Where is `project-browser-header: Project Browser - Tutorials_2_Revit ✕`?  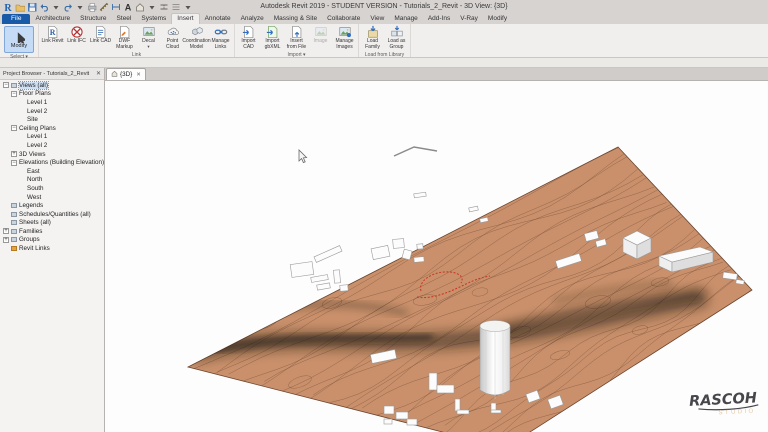 project-browser-header: Project Browser - Tutorials_2_Revit ✕ is located at coordinates (52, 74).